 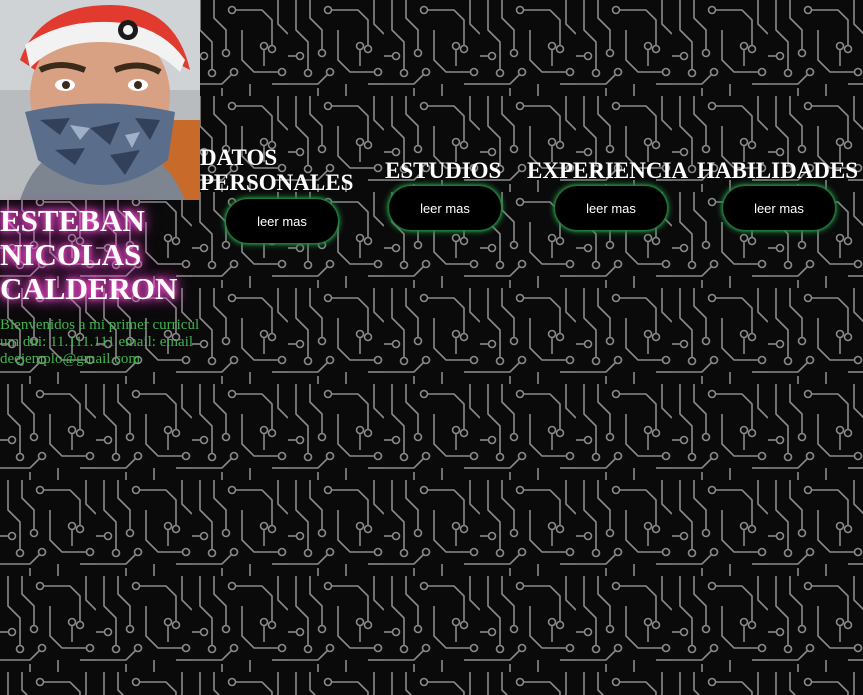 I want to click on section-title-datos-personales: DATOS PERSONALES, so click(x=276, y=170).